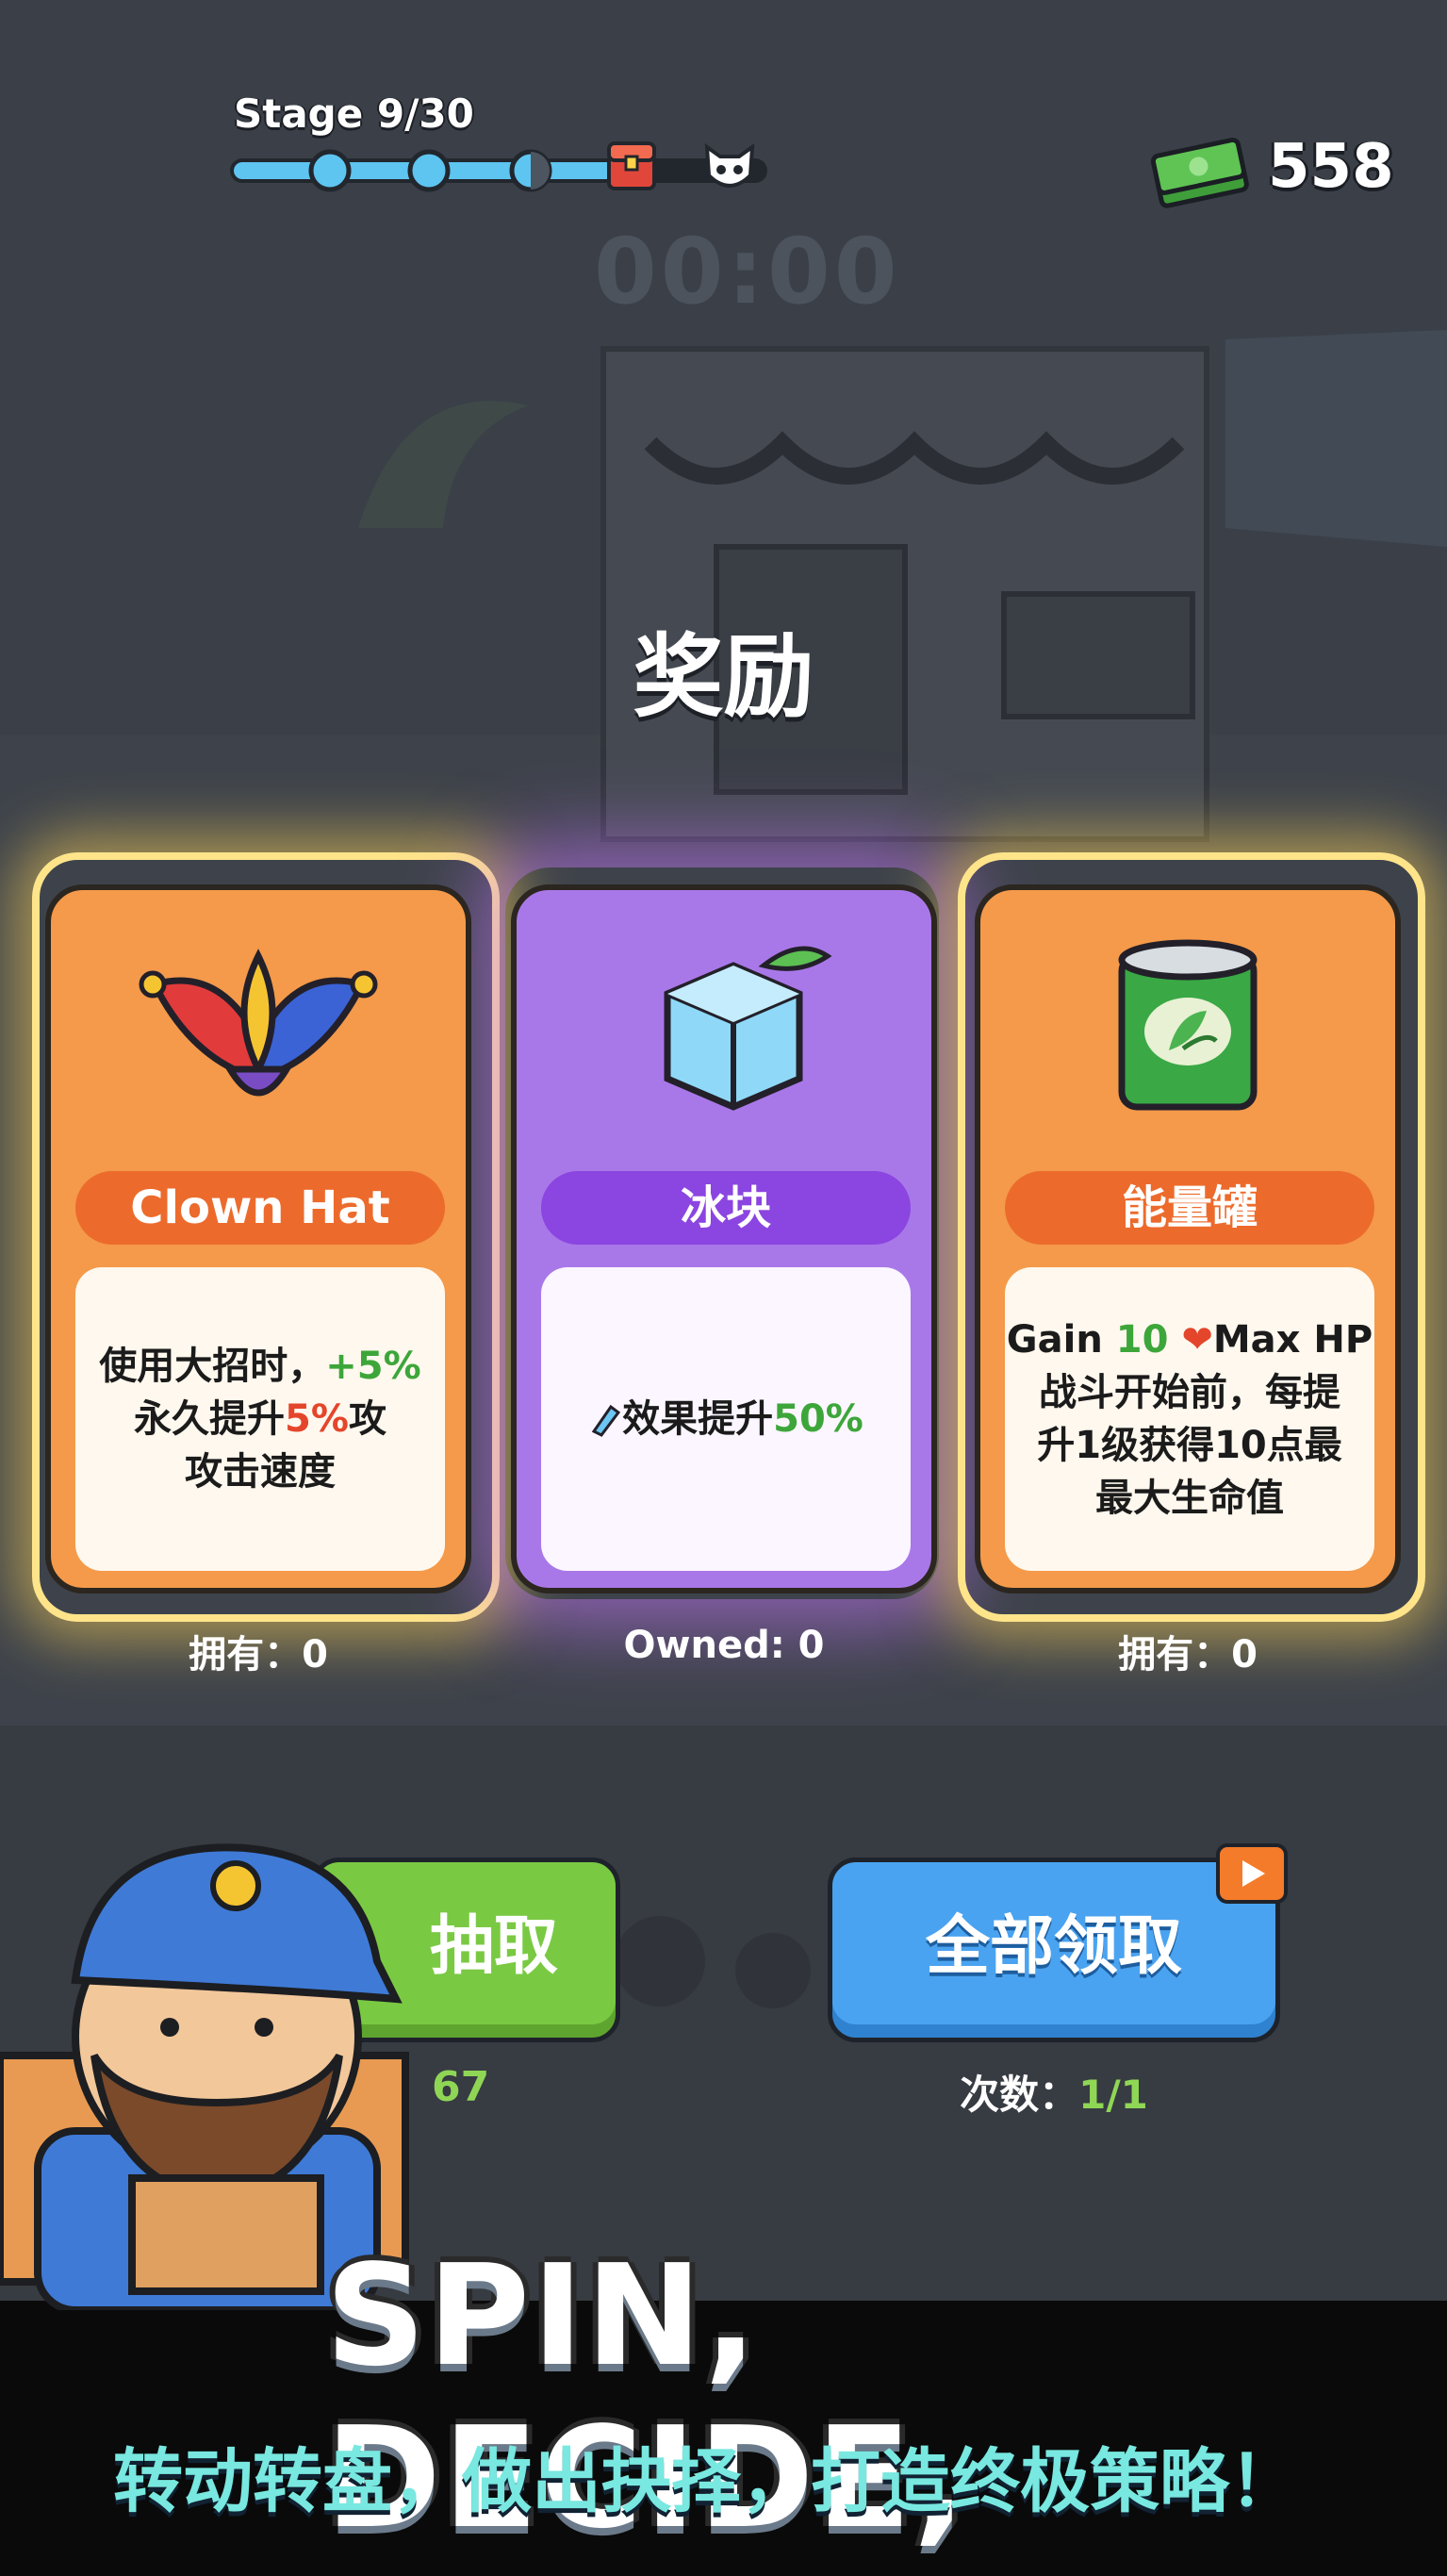  What do you see at coordinates (747, 271) in the screenshot?
I see `battle-timer: 00:00` at bounding box center [747, 271].